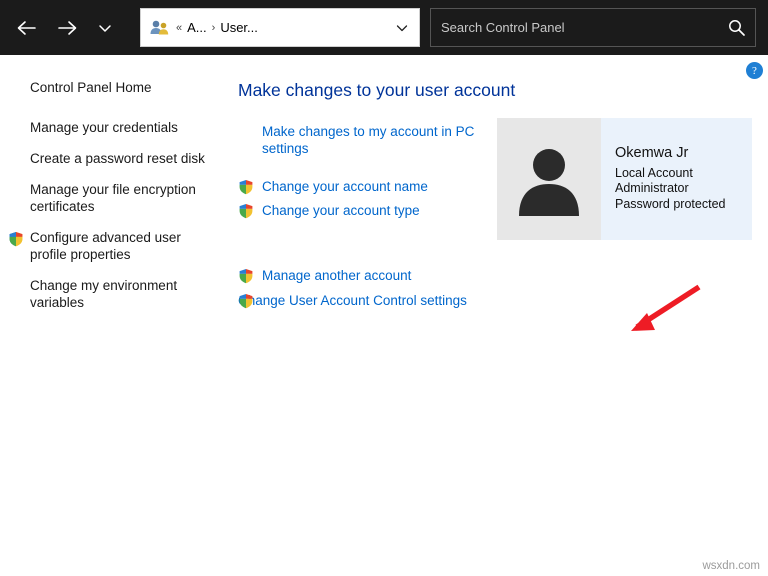  I want to click on link-change-account-type: Change your account type, so click(368, 210).